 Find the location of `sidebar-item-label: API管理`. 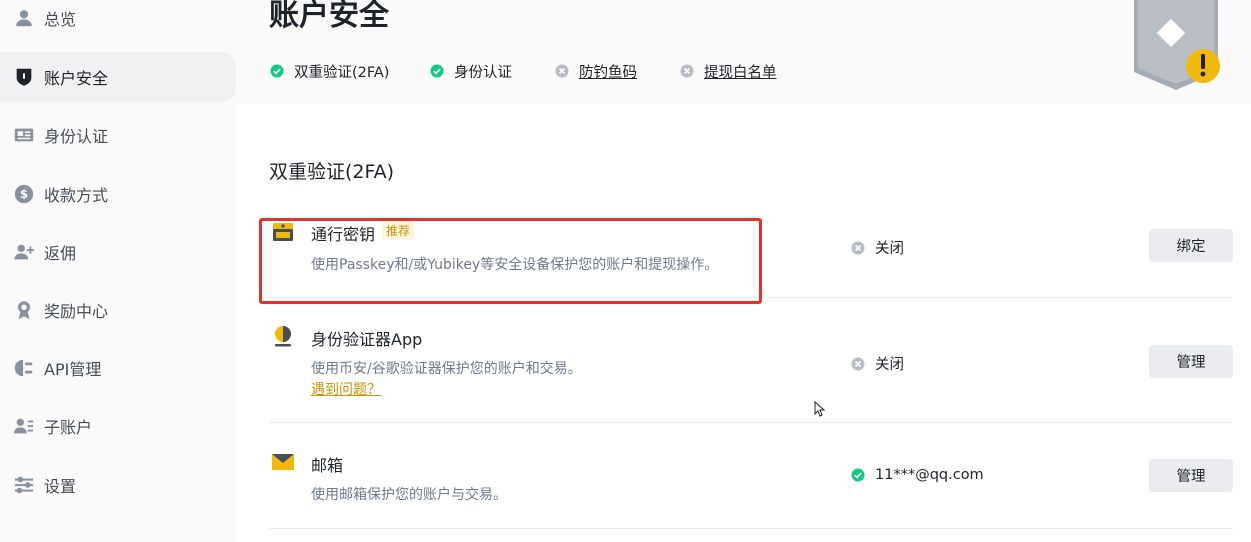

sidebar-item-label: API管理 is located at coordinates (73, 369).